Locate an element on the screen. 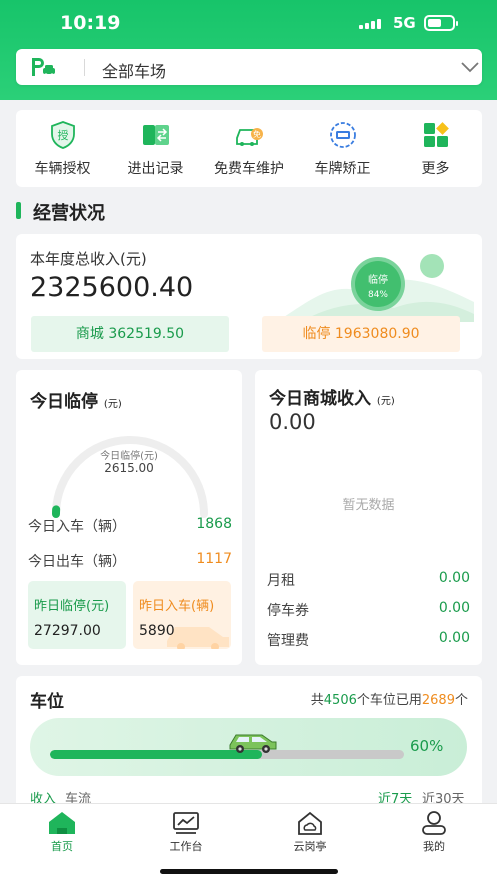 This screenshot has height=883, width=497. section-accent-bar is located at coordinates (18, 210).